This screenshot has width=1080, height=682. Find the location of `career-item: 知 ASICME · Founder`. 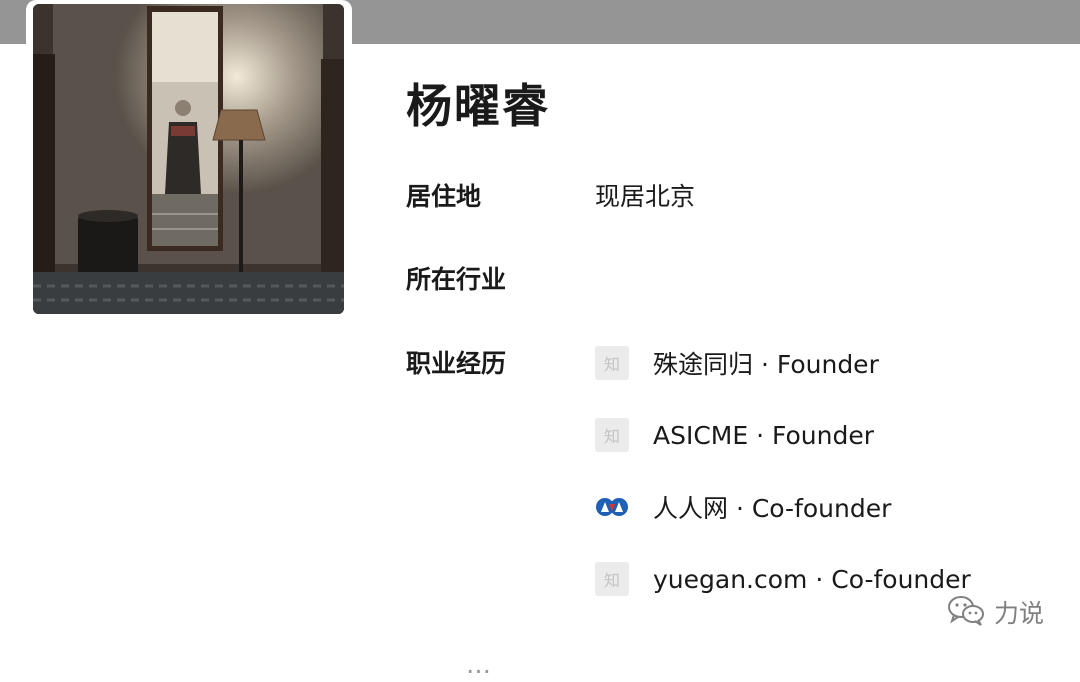

career-item: 知 ASICME · Founder is located at coordinates (734, 435).